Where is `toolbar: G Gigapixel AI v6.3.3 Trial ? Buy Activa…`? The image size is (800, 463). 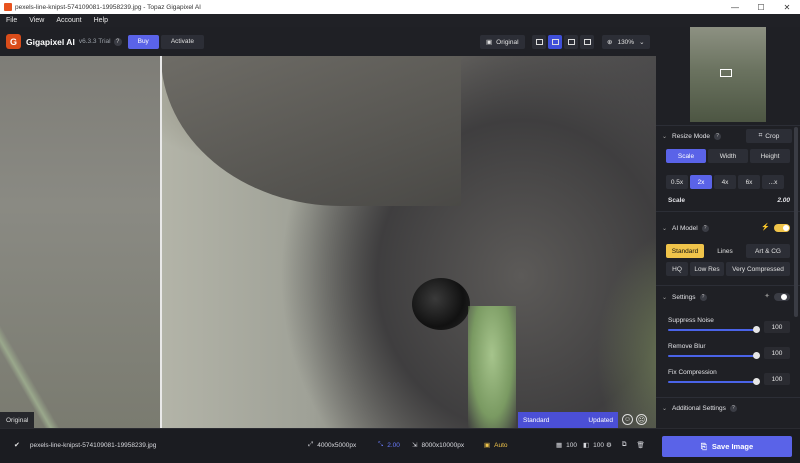
toolbar: G Gigapixel AI v6.3.3 Trial ? Buy Activa… is located at coordinates (328, 41).